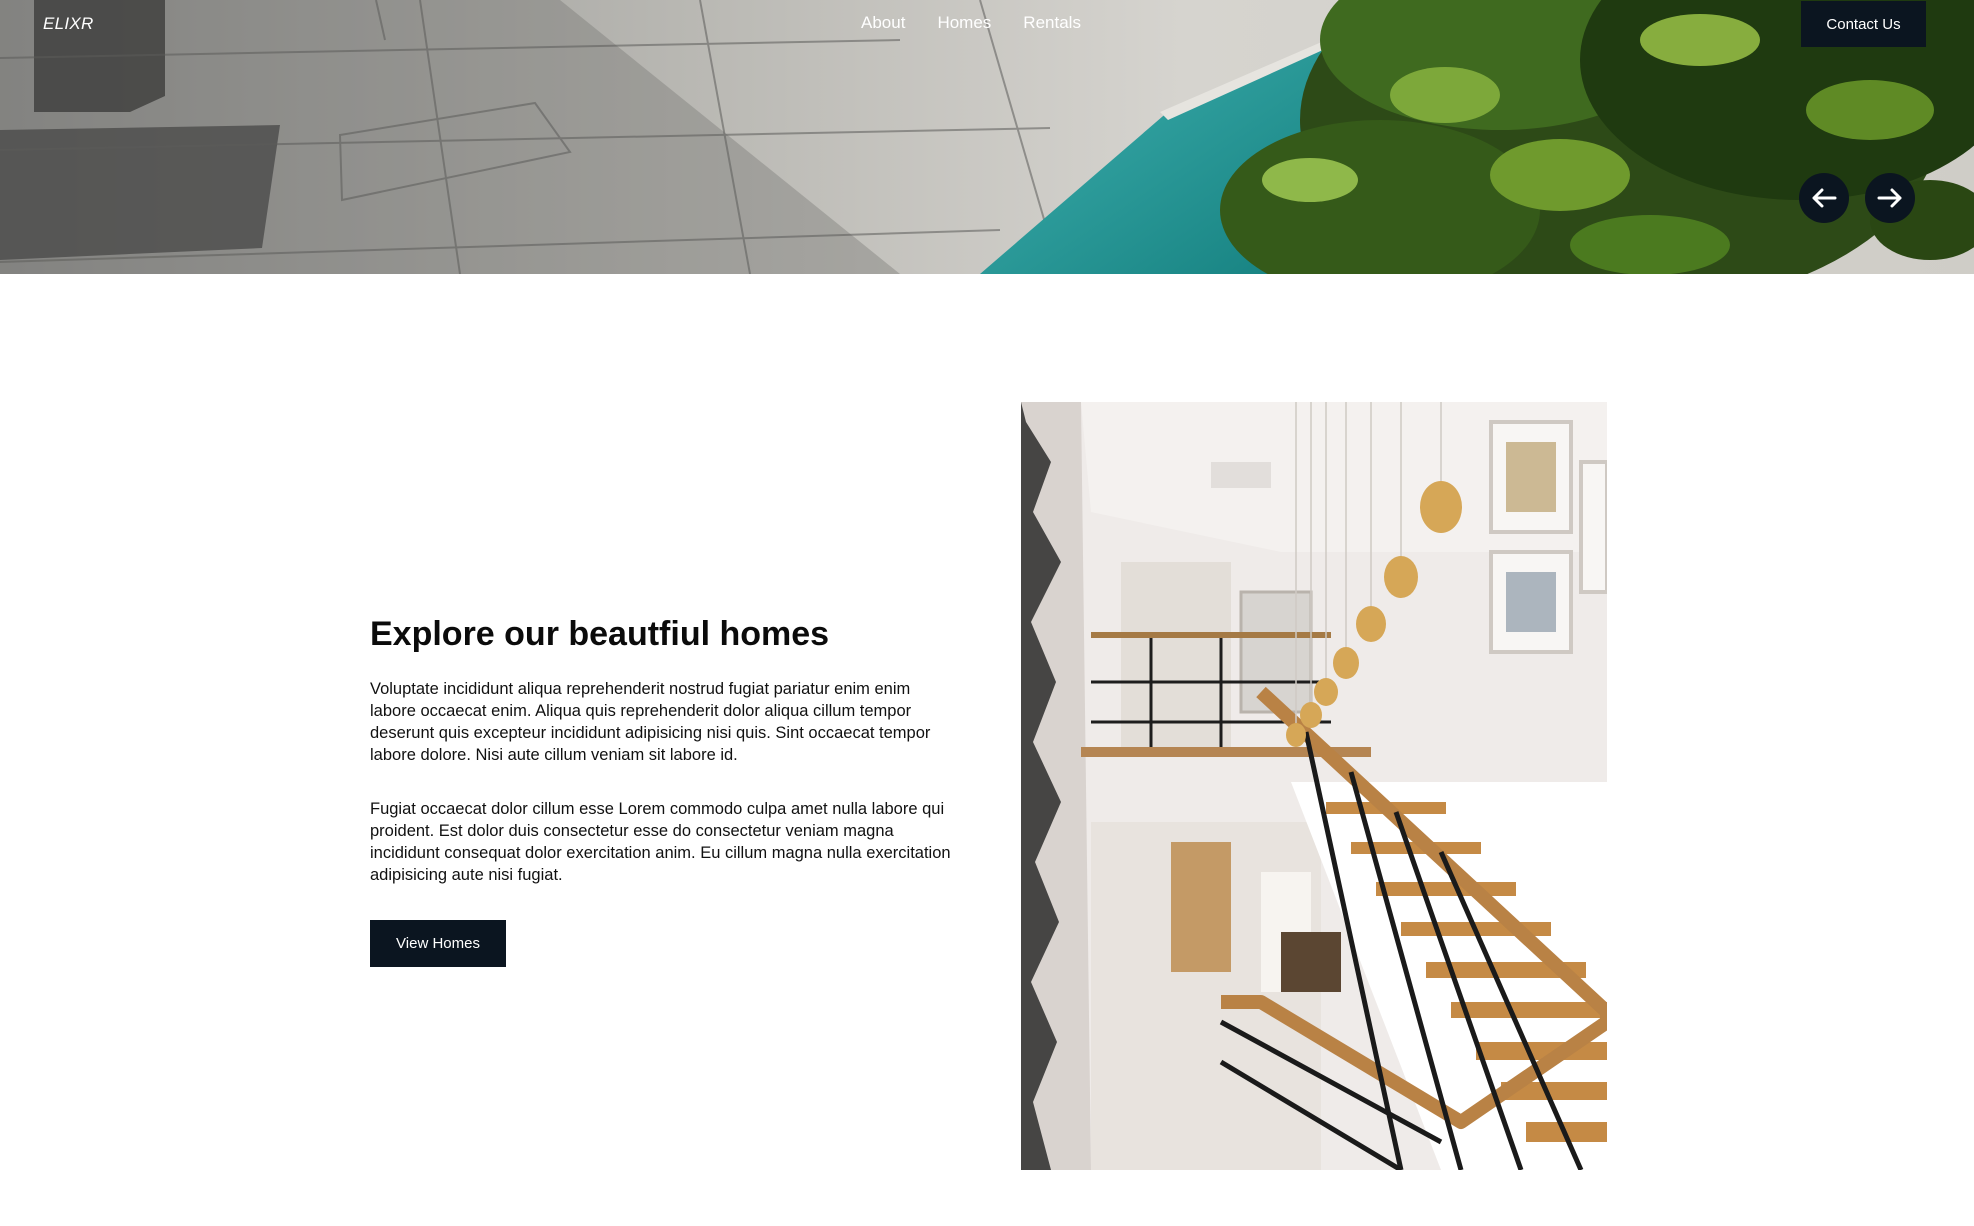 The height and width of the screenshot is (1226, 1974). Describe the element at coordinates (1863, 24) in the screenshot. I see `contact-us-button: Contact Us` at that location.